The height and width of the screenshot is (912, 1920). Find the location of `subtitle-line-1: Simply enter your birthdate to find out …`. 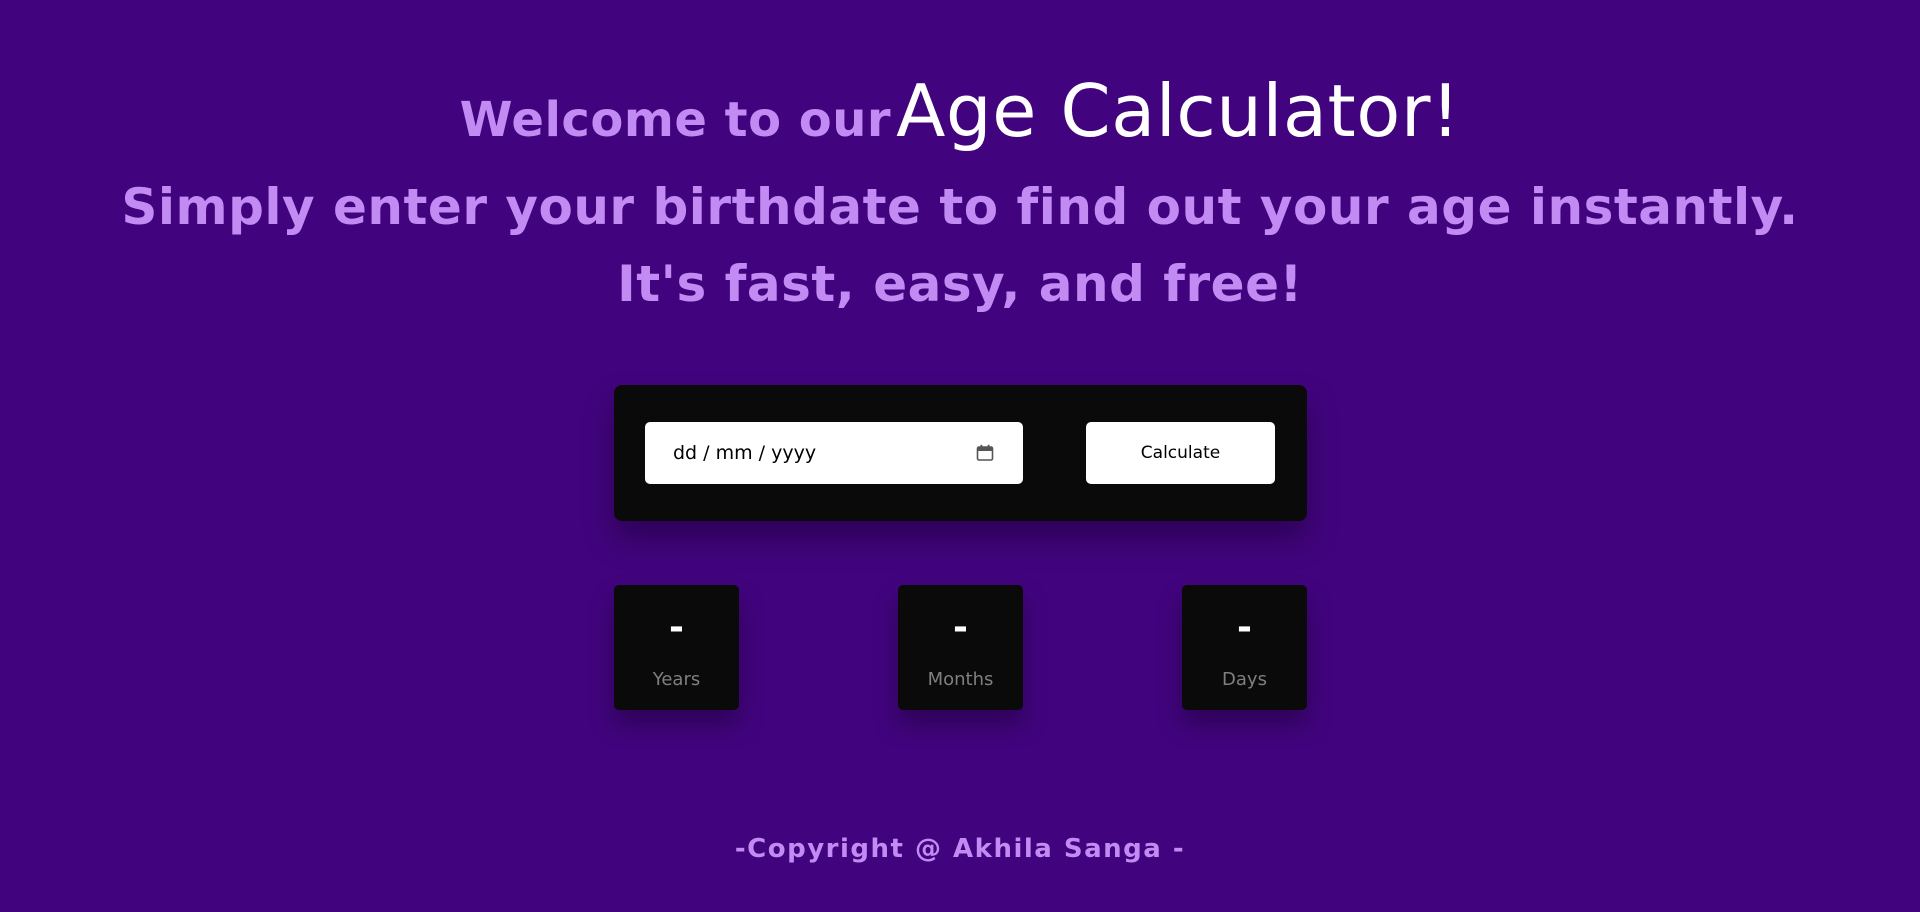

subtitle-line-1: Simply enter your birthdate to find out … is located at coordinates (960, 207).